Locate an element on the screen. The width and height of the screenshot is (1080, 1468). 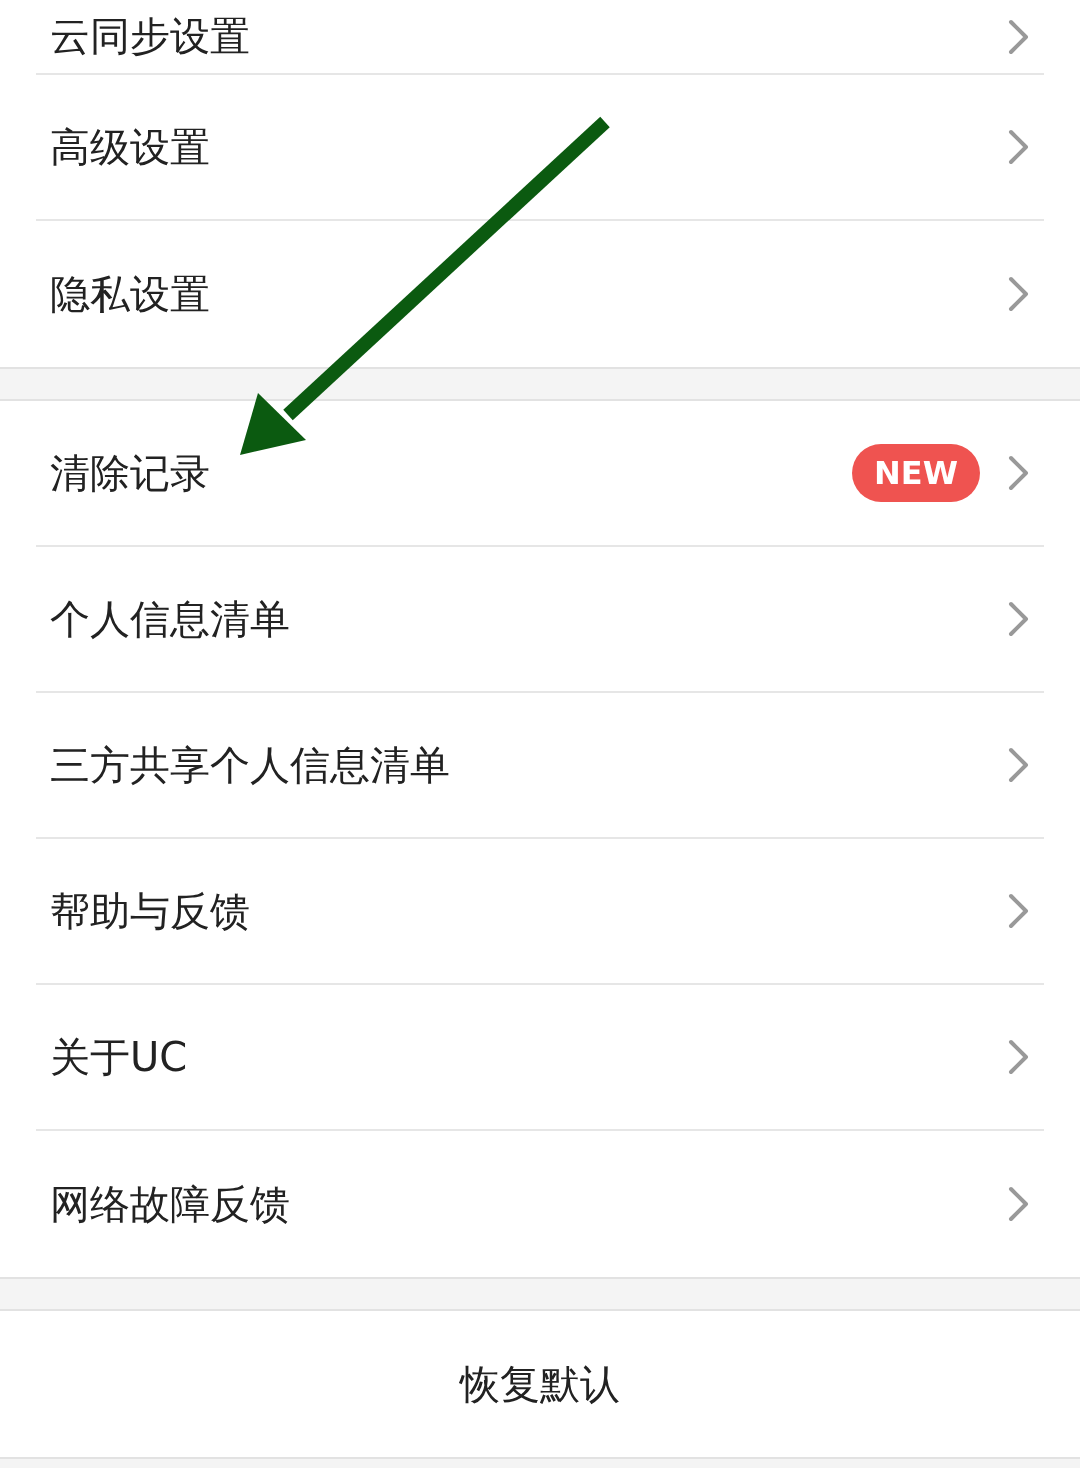
settings-row: 云同步设置 is located at coordinates (540, 37).